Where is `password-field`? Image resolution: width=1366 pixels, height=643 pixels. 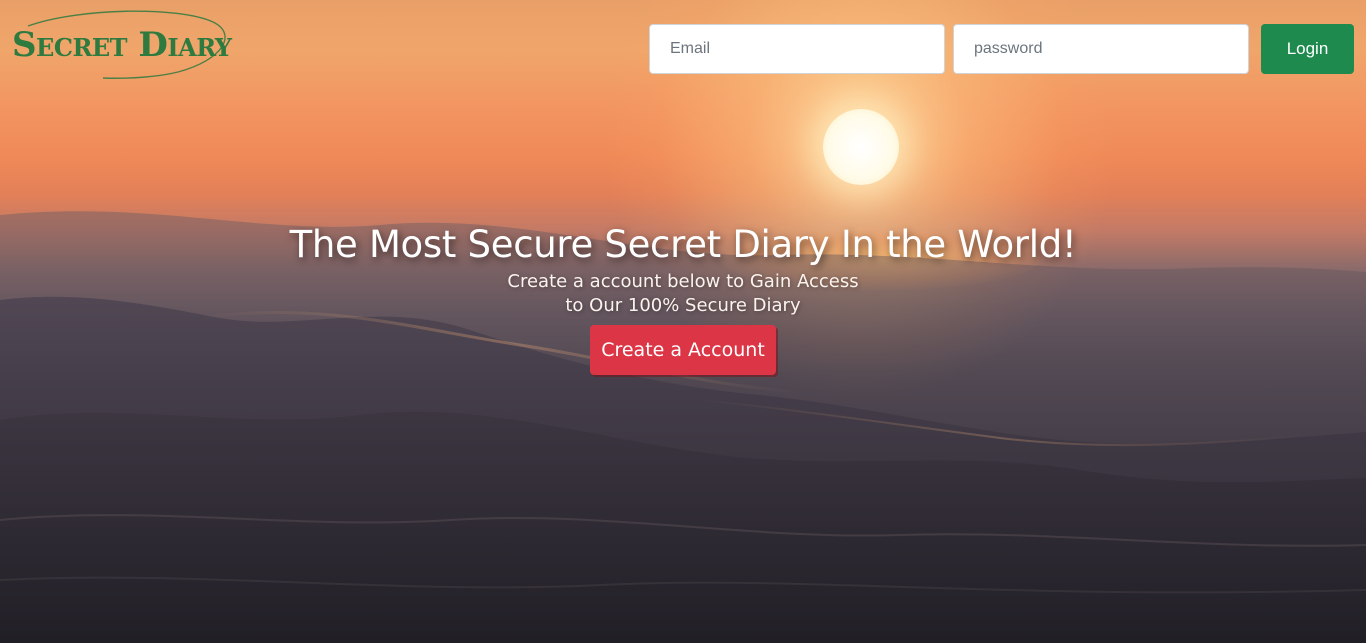 password-field is located at coordinates (1101, 49).